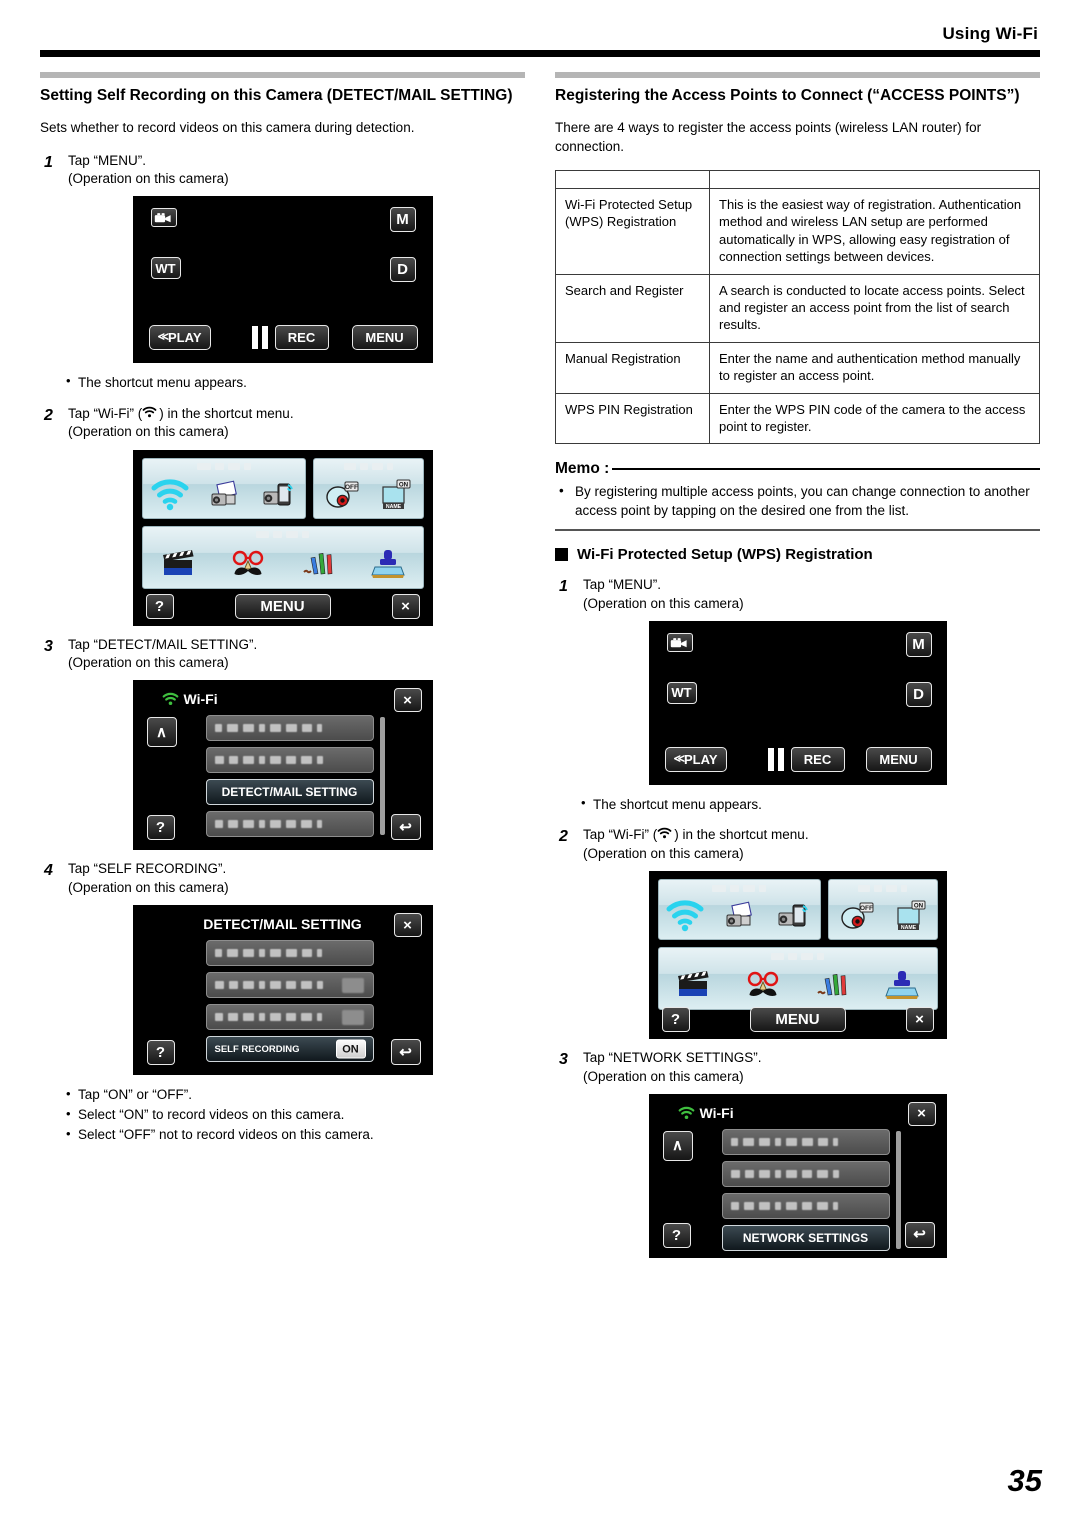  What do you see at coordinates (282, 280) in the screenshot?
I see `camera-record-screen: M WT D ≪ PLAY REC MENU` at bounding box center [282, 280].